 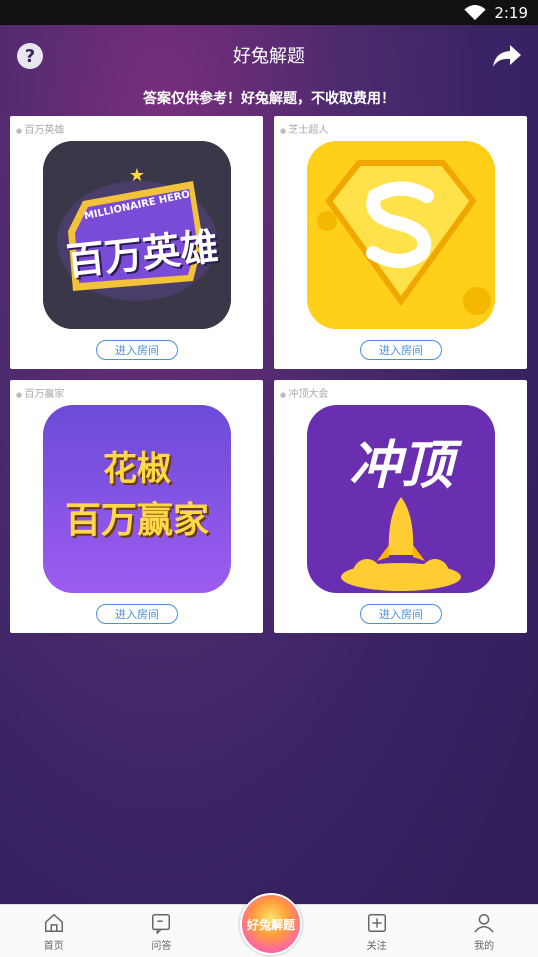 I want to click on logo-text-top: 花椒, so click(x=137, y=469).